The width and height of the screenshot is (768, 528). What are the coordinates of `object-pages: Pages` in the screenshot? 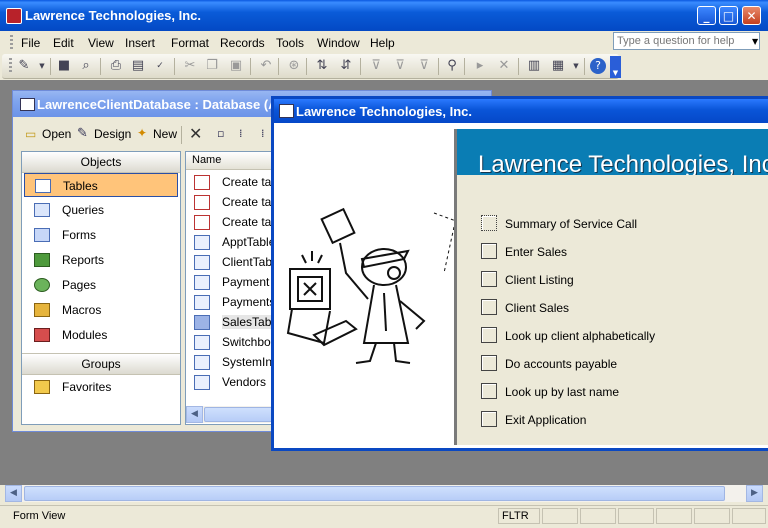 It's located at (101, 285).